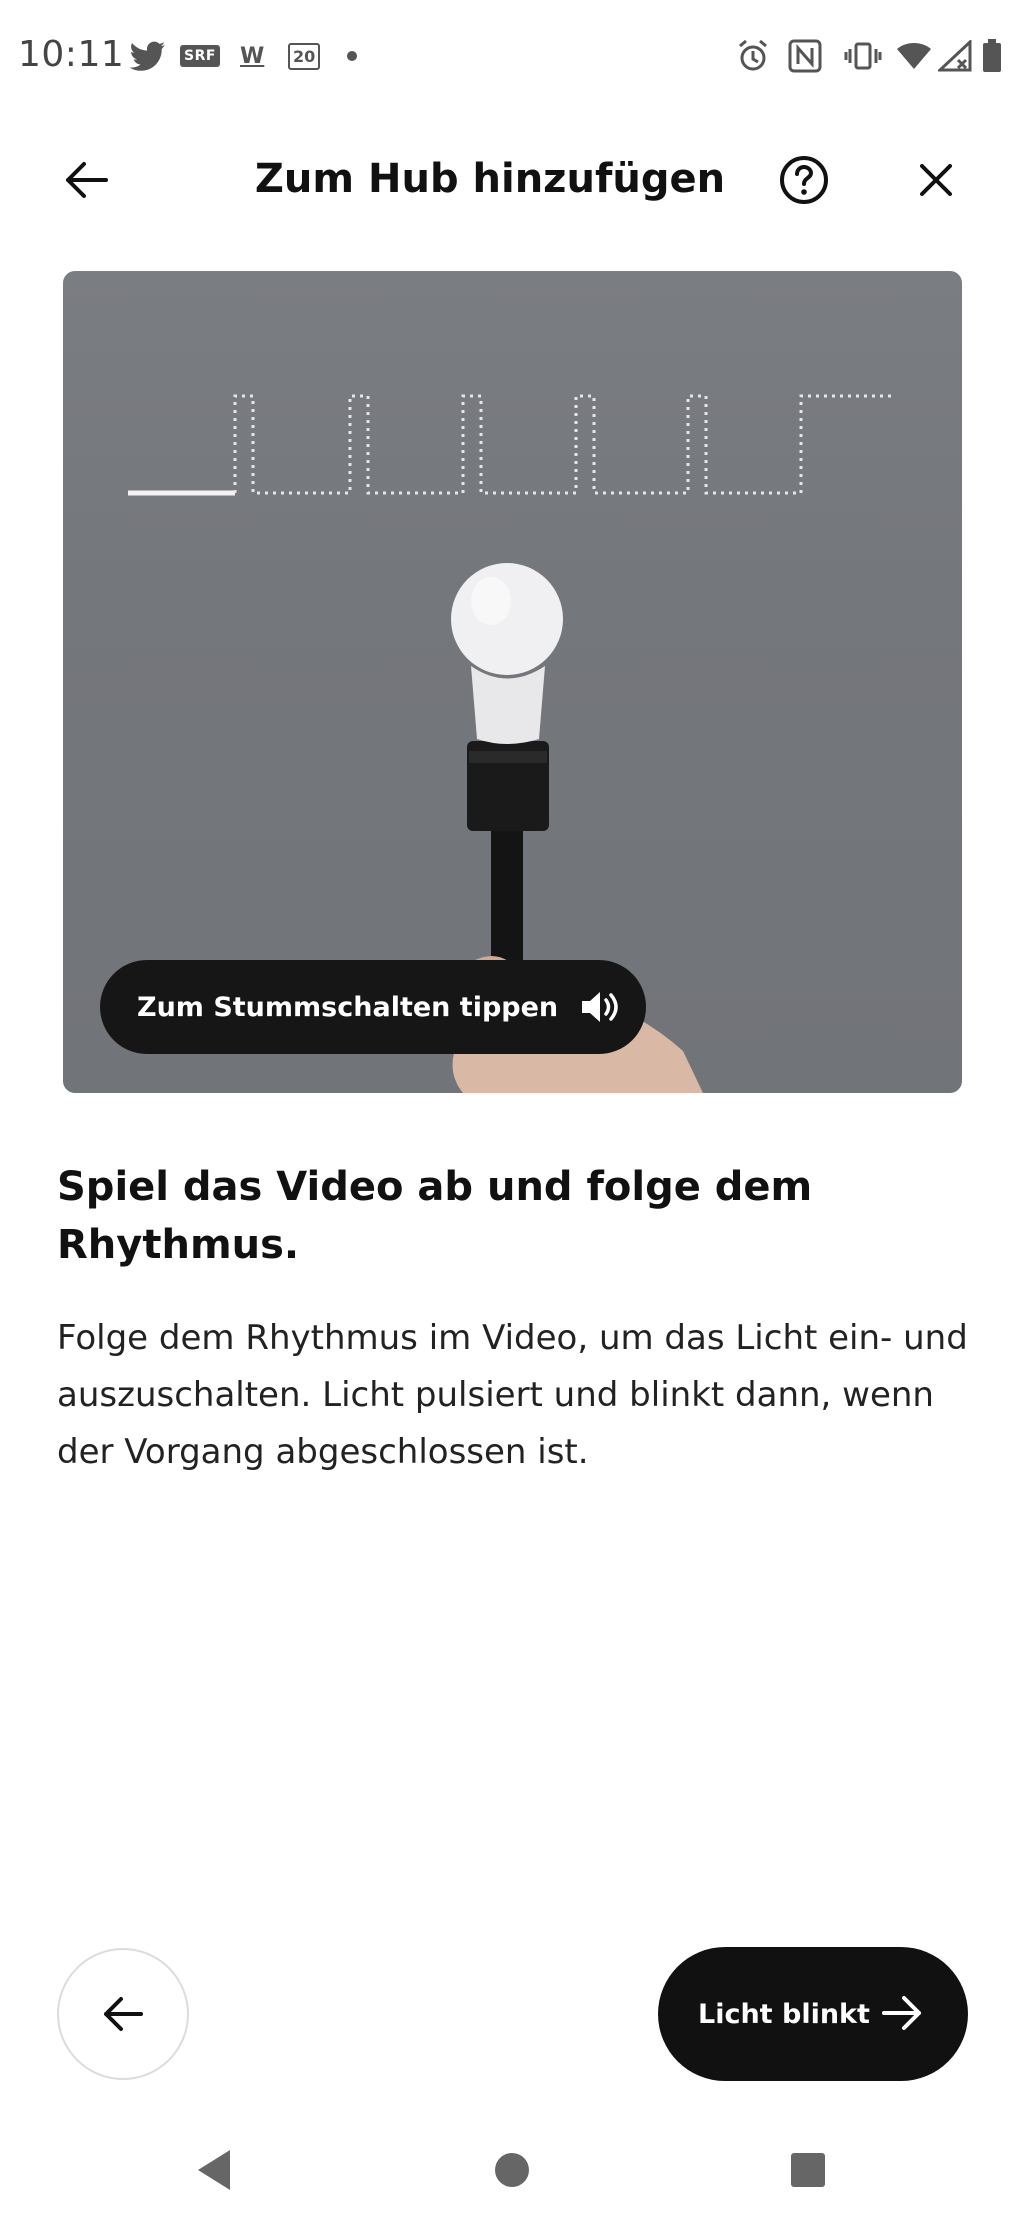 This screenshot has height=2219, width=1024. I want to click on close-icon, so click(936, 180).